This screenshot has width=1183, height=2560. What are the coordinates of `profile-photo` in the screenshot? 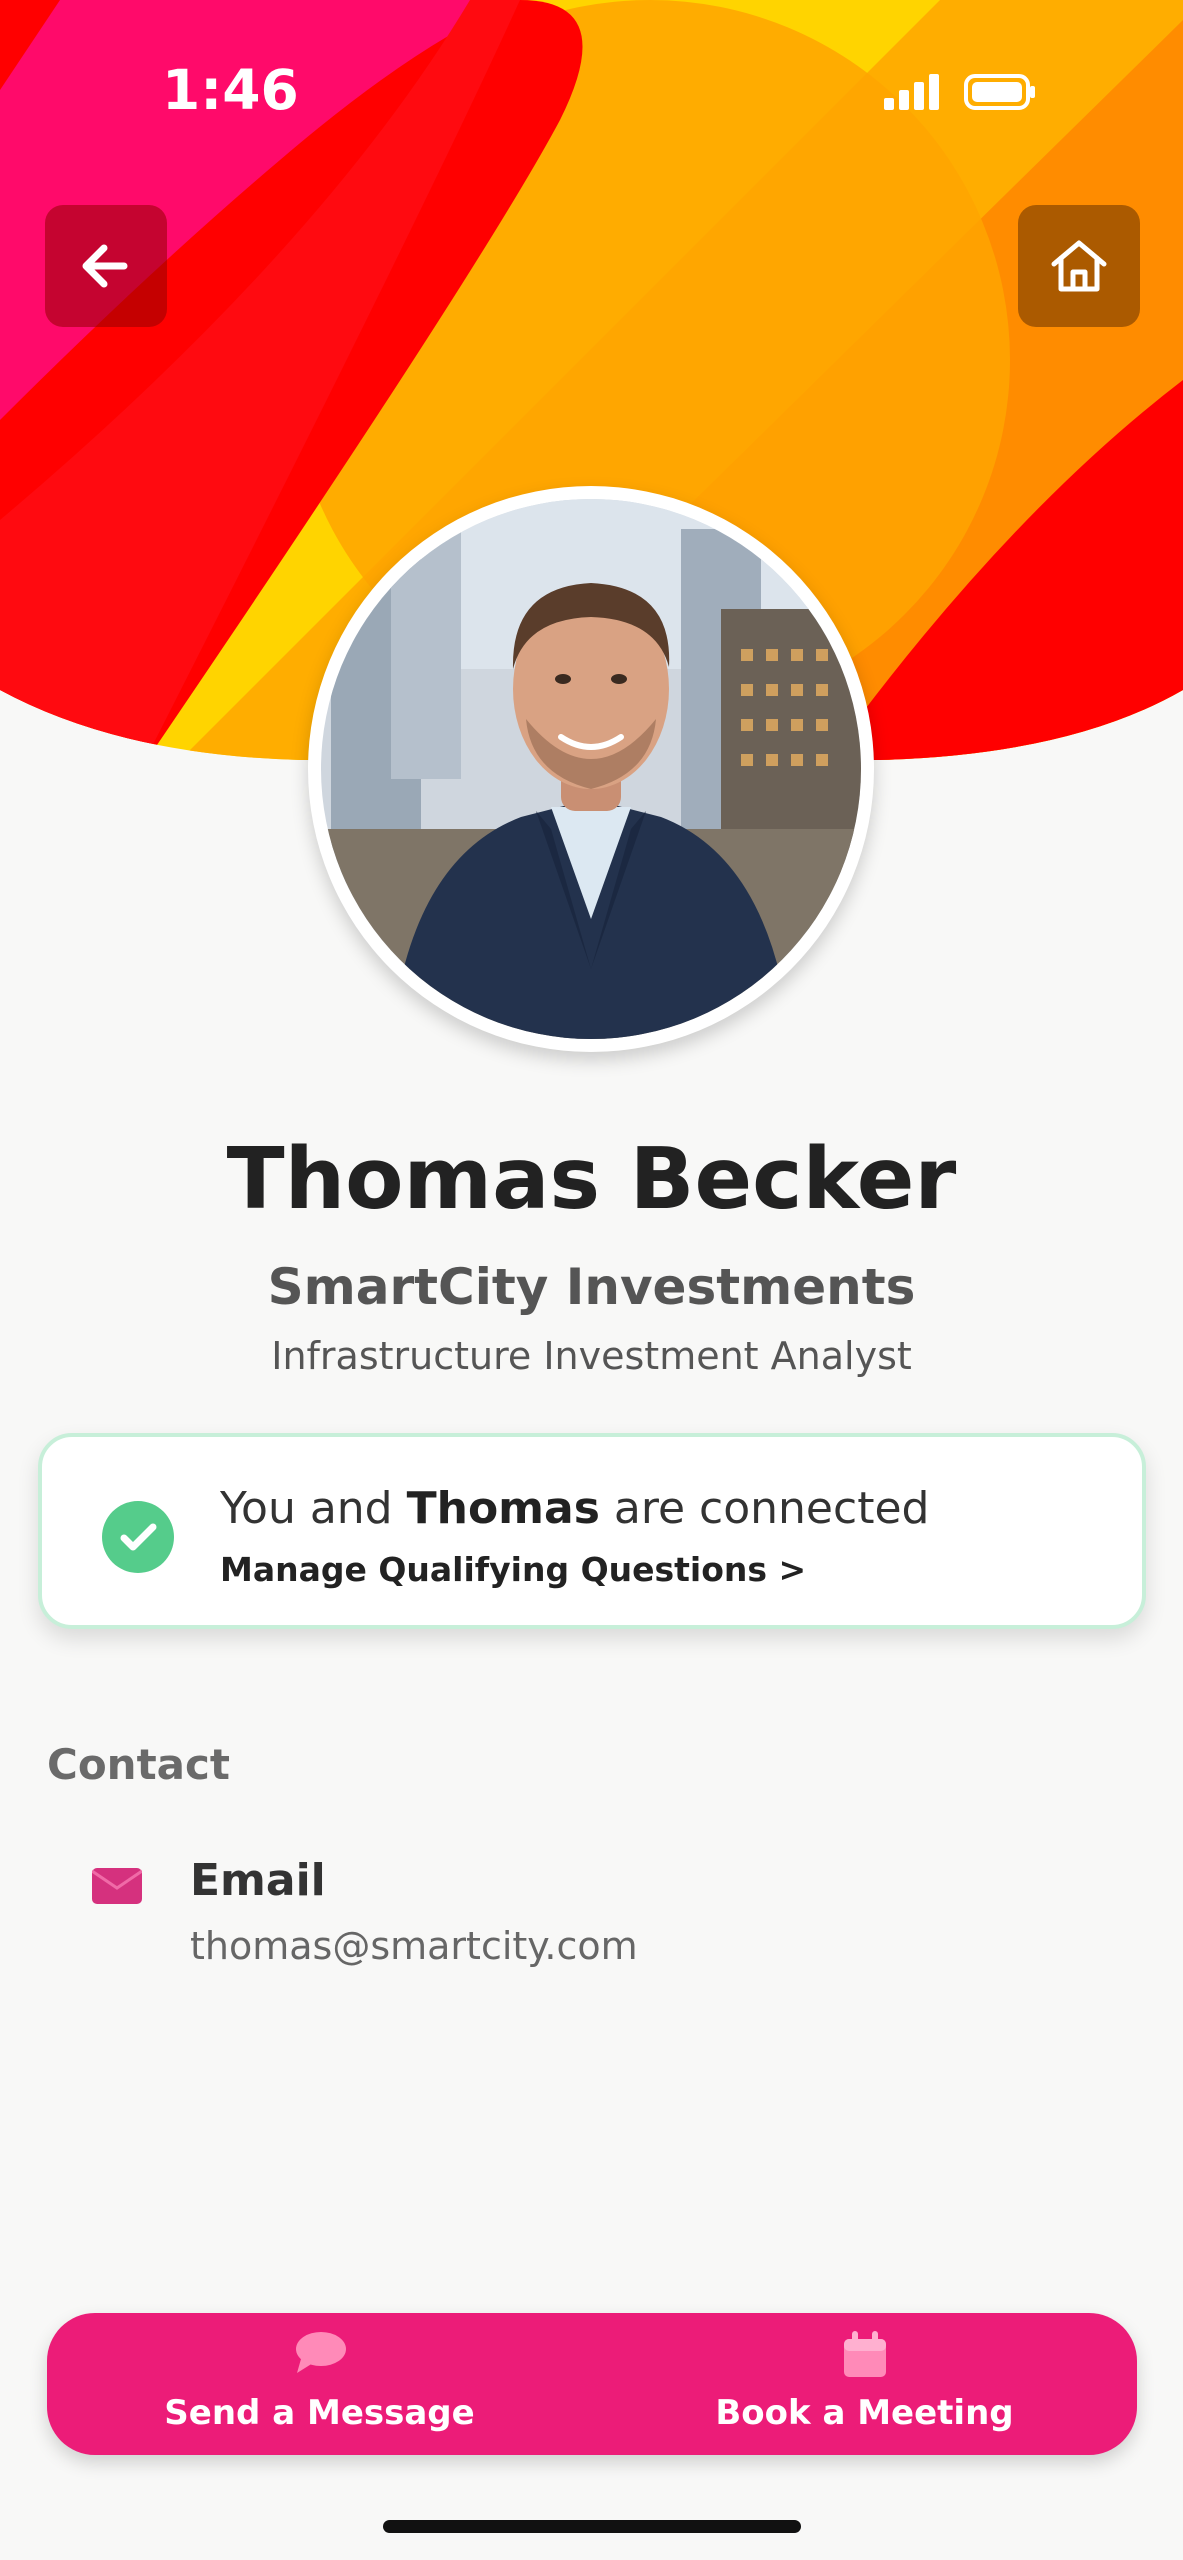 It's located at (591, 769).